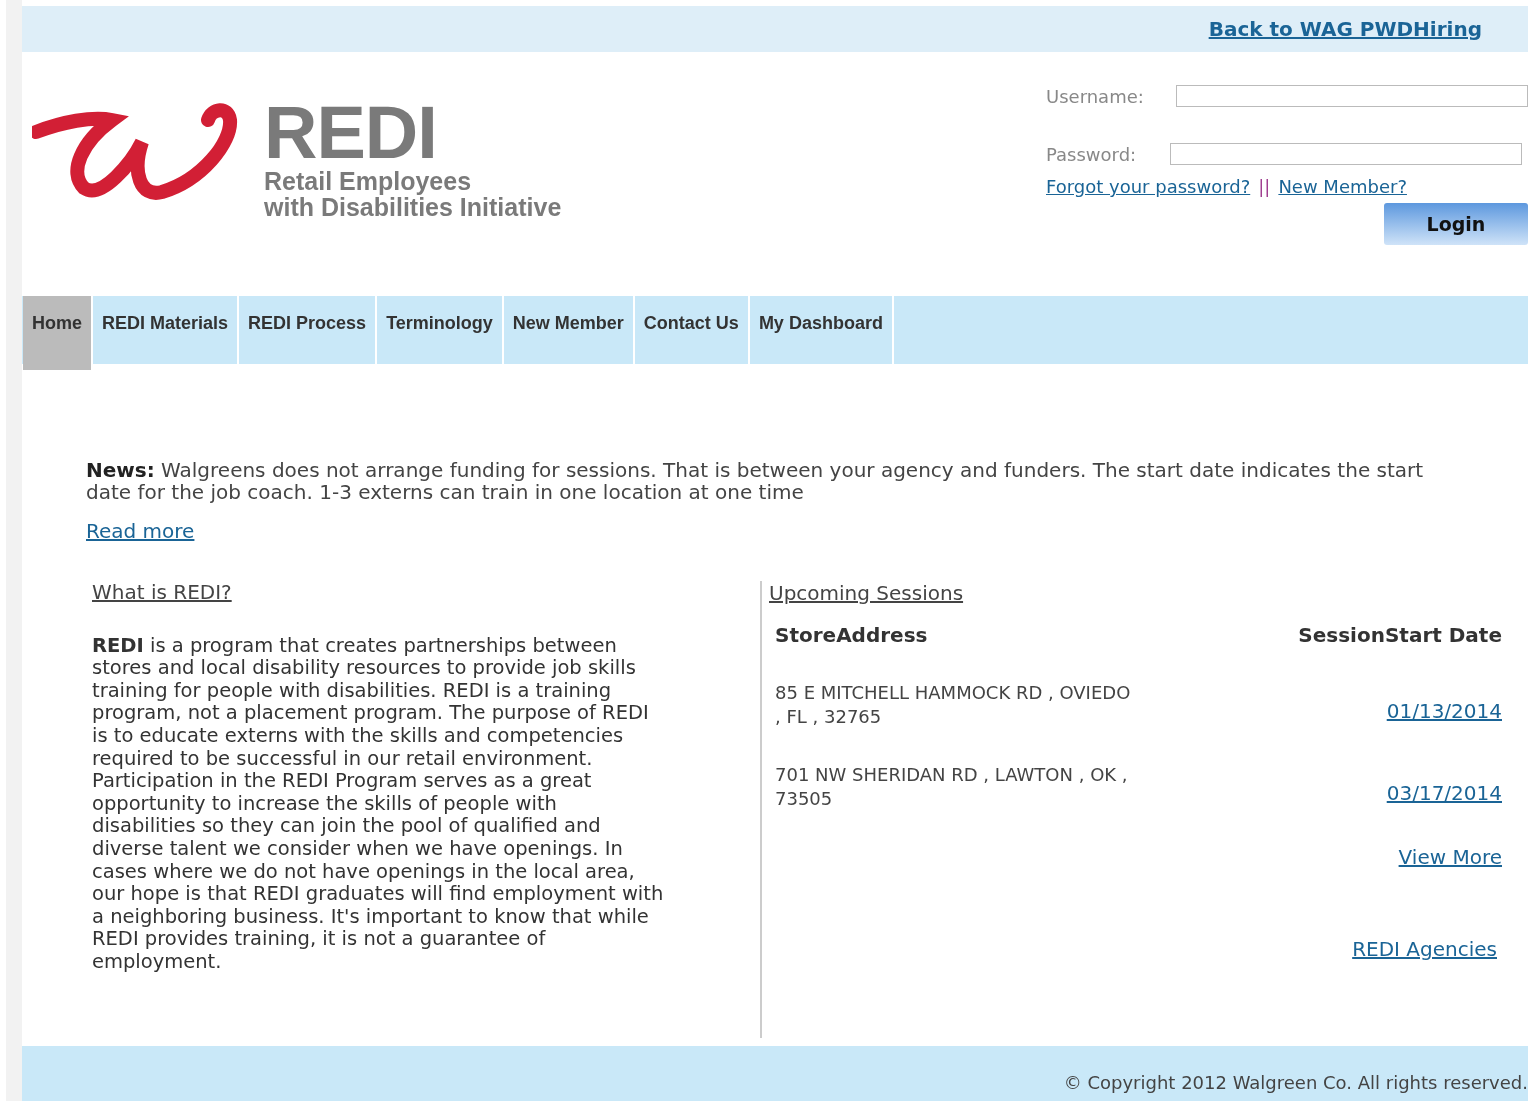  What do you see at coordinates (378, 804) in the screenshot?
I see `about-paragraph: REDI is a program that creates partnerships between stores and local disability resources to provide job skills training for people with disabilities. REDI is a training program, not a placement program. The purpose of REDI is to educate externs with the skills and competencies required to be successful in our retail environment. Participation in the REDI Program serves as a great opportunity to increase the skills of people with disabilities so they can join the pool of qualified and diverse talent we consider when we have openings. In cases where we do not have openings in the local area, our hope is that REDI graduates will find employment with a neighboring business. It's important to know that while REDI provides training, it is not a guarantee of employment.` at bounding box center [378, 804].